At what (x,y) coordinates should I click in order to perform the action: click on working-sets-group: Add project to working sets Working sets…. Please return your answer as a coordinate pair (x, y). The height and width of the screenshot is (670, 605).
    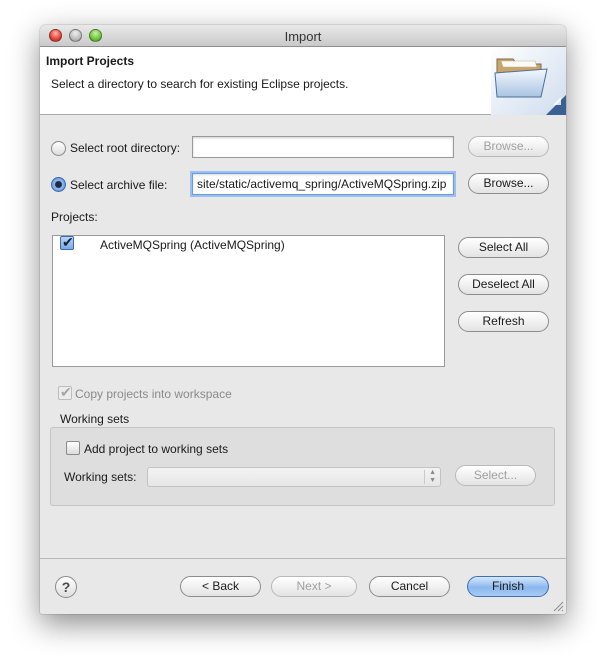
    Looking at the image, I should click on (302, 466).